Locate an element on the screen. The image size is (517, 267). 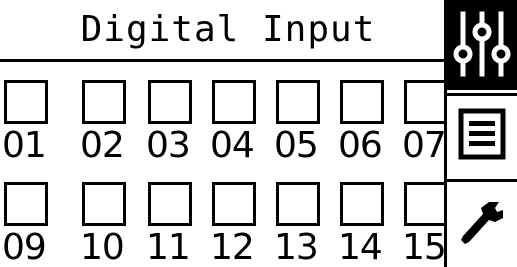
input-label: 01 is located at coordinates (24, 145).